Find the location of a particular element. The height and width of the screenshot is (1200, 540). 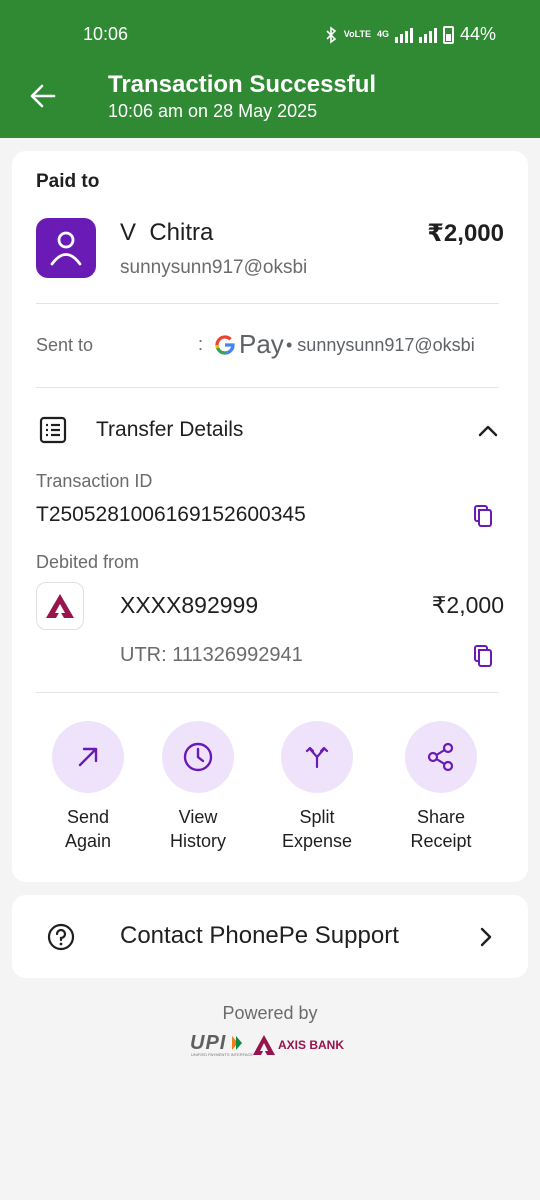

action-label-line: Split is located at coordinates (317, 817).